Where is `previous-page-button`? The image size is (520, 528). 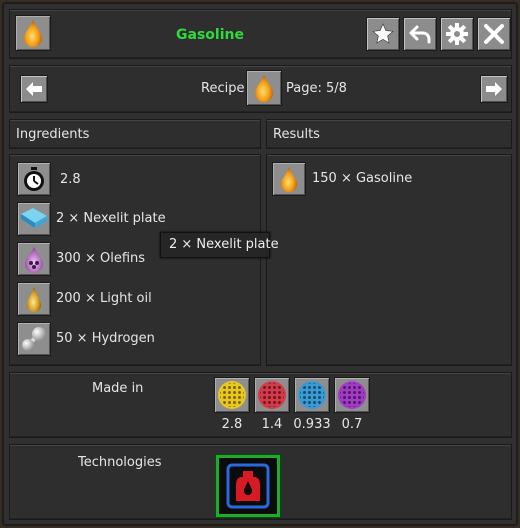 previous-page-button is located at coordinates (34, 89).